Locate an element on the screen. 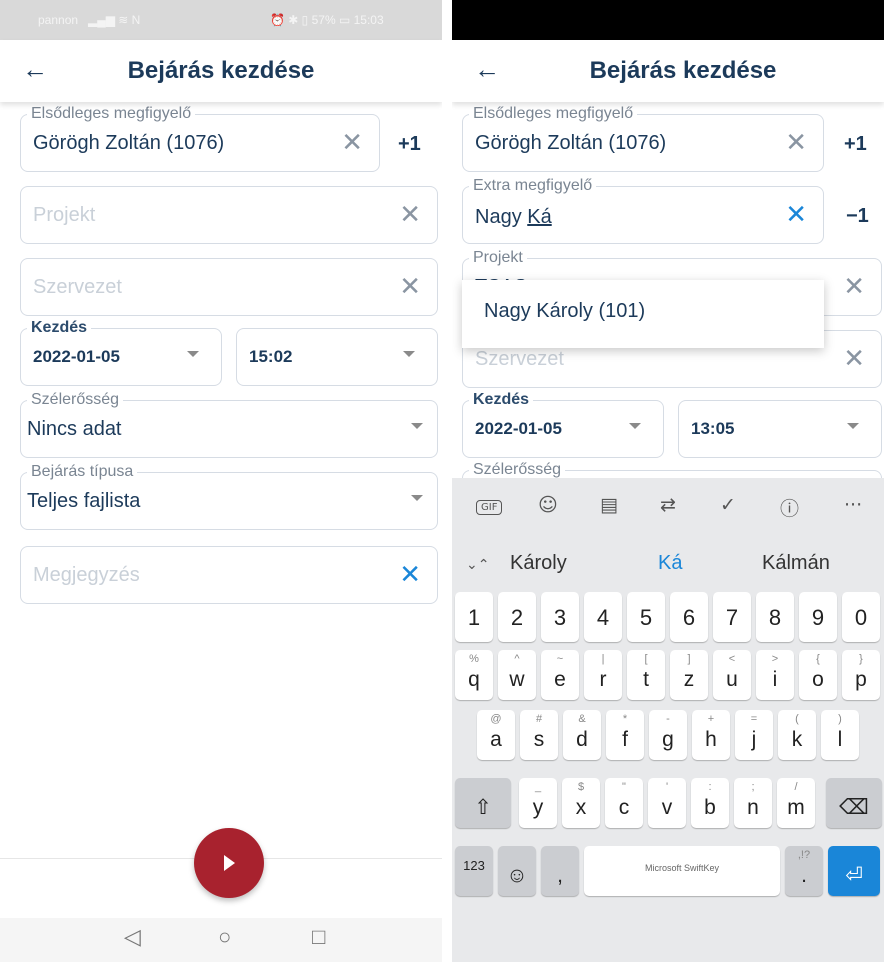  note-field: Megjegyzés ✕ is located at coordinates (229, 575).